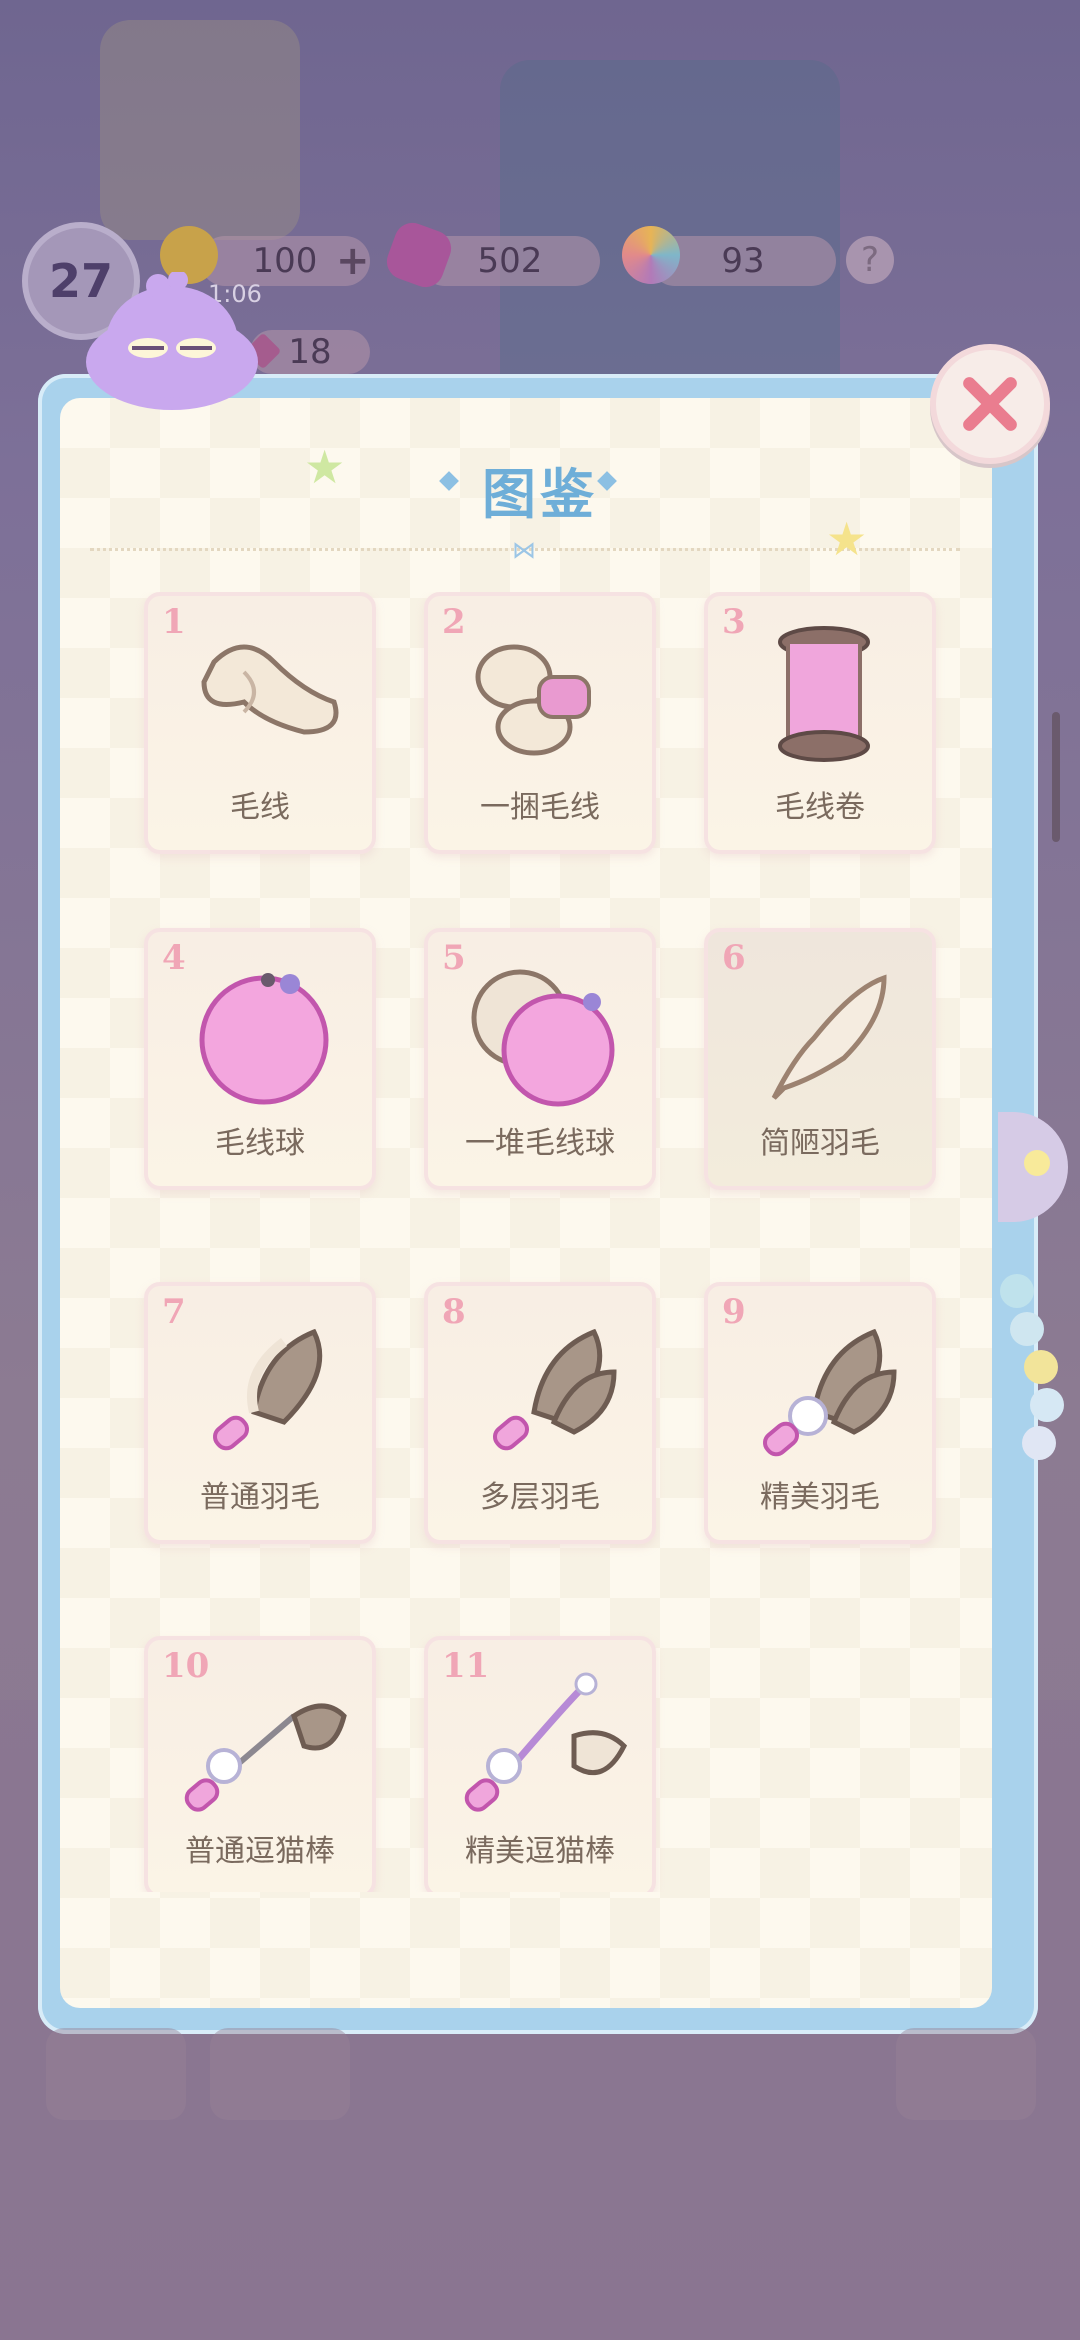 This screenshot has height=2340, width=1080. I want to click on yellow-star-icon: ★, so click(847, 539).